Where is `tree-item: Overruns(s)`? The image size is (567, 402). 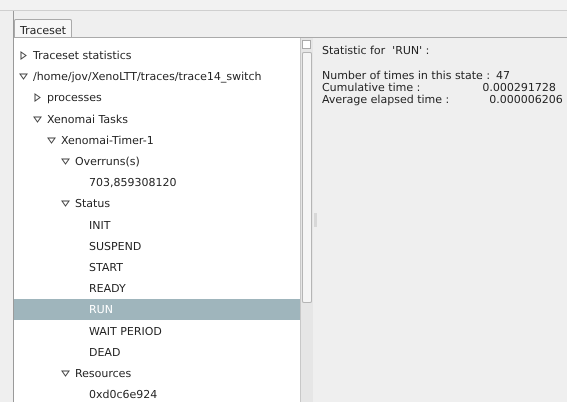
tree-item: Overruns(s) is located at coordinates (157, 161).